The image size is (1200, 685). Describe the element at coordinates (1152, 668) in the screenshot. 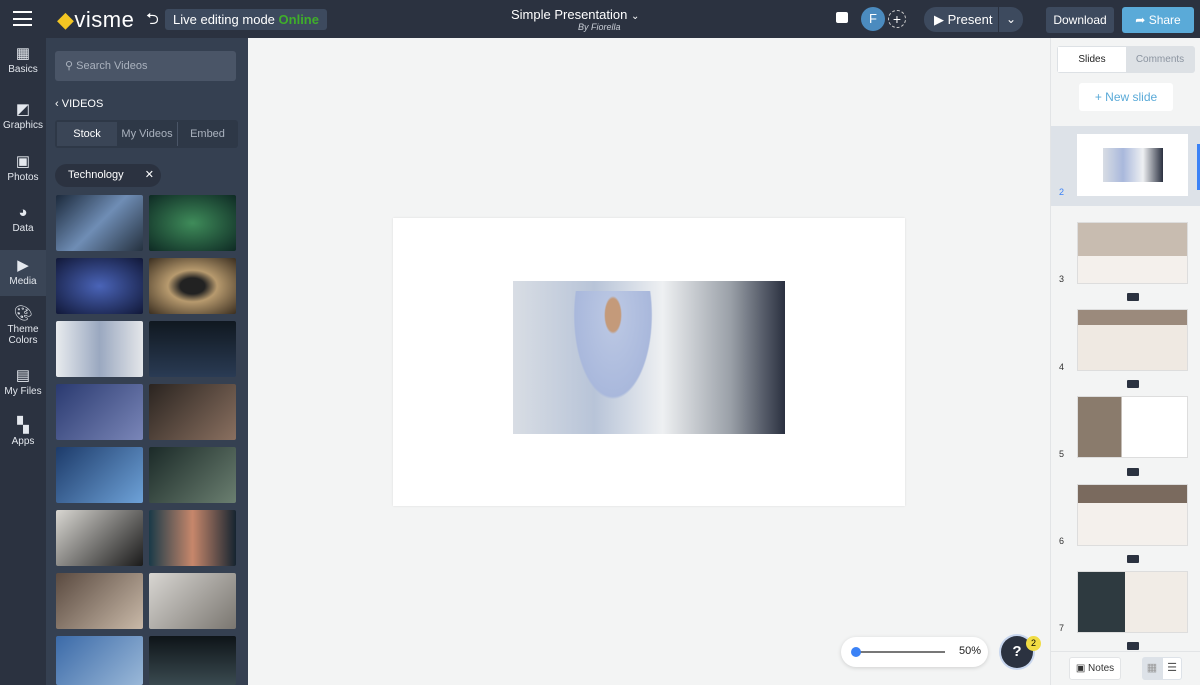

I see `grid-view-toggle: ▦` at that location.